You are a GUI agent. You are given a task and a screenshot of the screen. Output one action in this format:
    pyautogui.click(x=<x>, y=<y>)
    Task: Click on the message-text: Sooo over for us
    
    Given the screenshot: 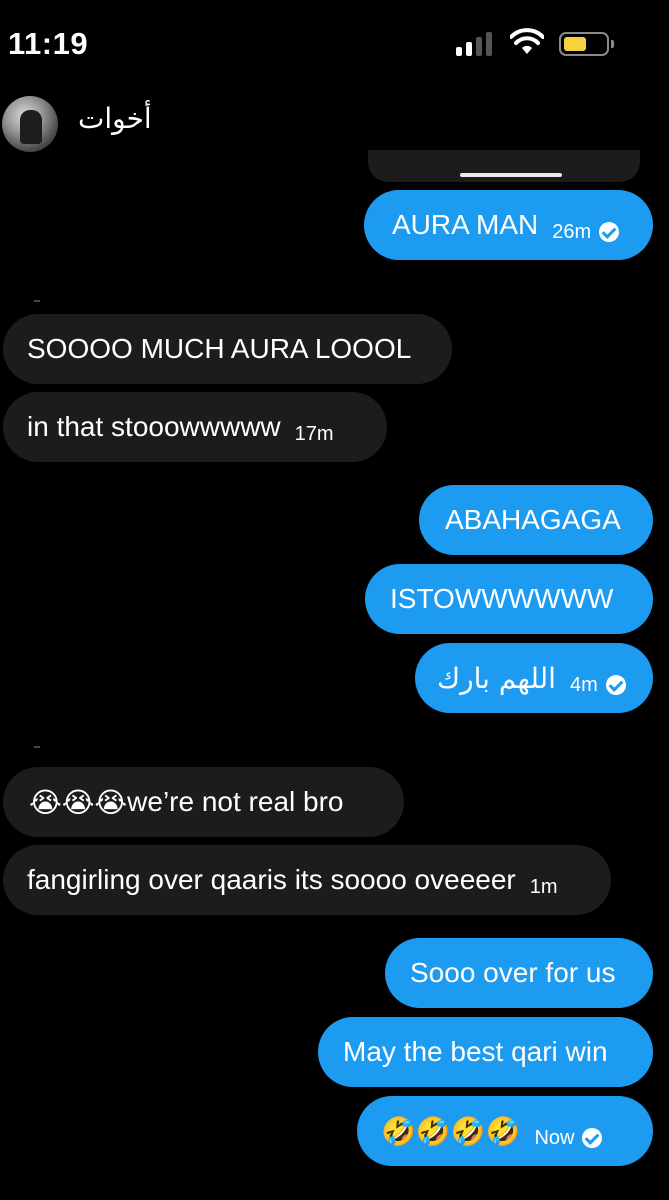 What is the action you would take?
    pyautogui.click(x=513, y=972)
    